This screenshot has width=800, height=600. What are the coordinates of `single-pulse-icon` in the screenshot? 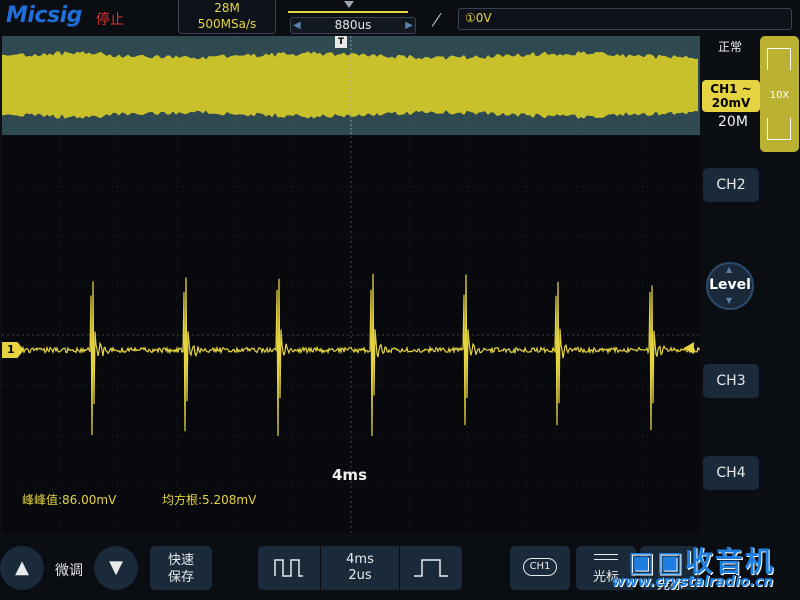 It's located at (431, 568).